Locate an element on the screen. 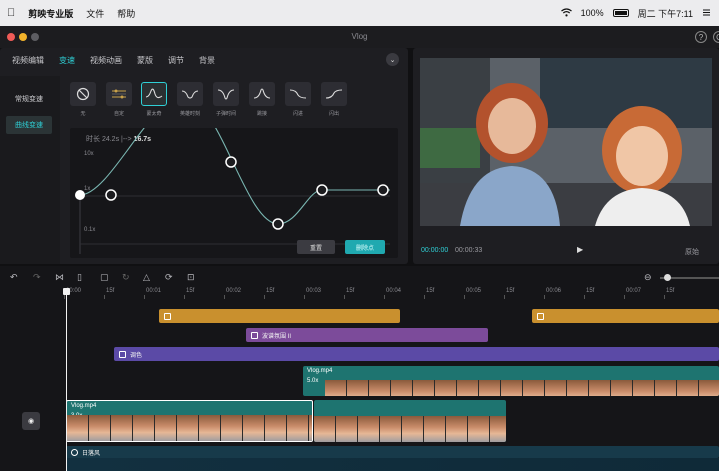 The width and height of the screenshot is (719, 471). adjust-clip: 调色 is located at coordinates (416, 354).